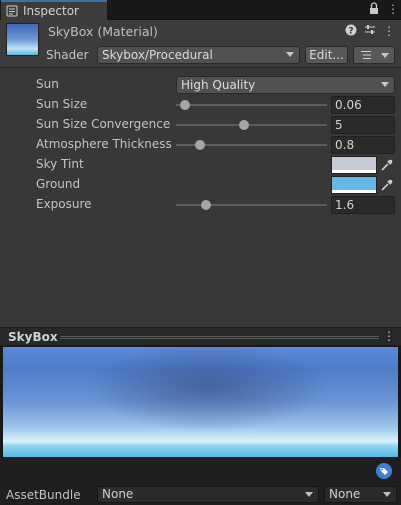 This screenshot has width=401, height=505. Describe the element at coordinates (118, 494) in the screenshot. I see `asset-bundle-name-value: None` at that location.